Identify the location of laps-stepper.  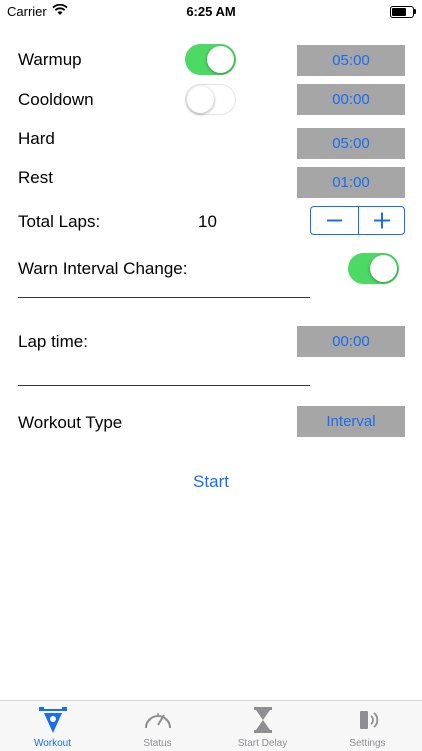
(357, 220).